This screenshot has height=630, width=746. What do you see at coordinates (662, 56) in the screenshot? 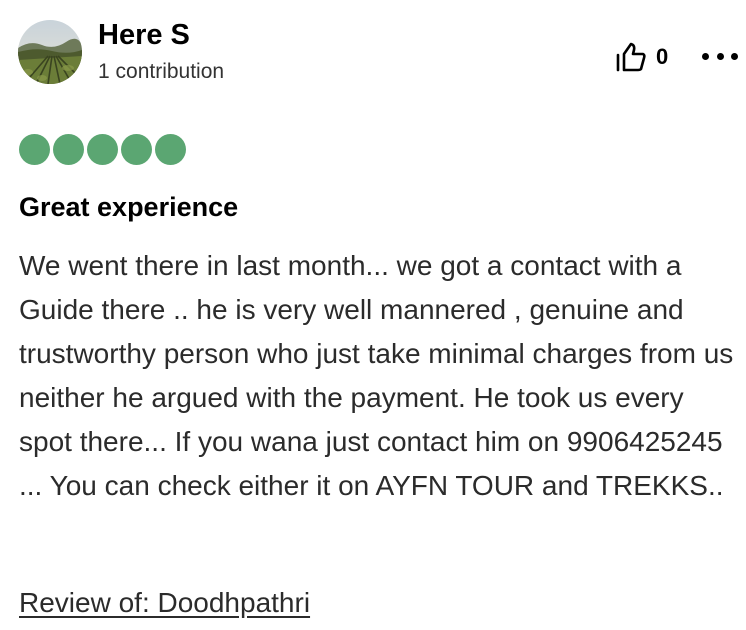
I see `helpful-count: 0` at bounding box center [662, 56].